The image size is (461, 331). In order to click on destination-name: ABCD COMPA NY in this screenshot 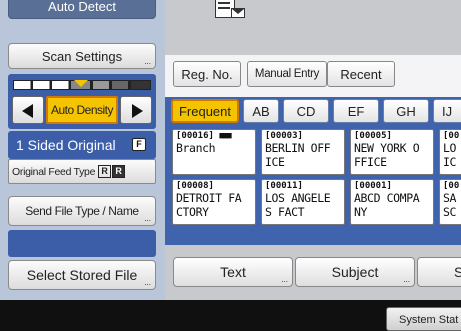, I will do `click(387, 205)`.